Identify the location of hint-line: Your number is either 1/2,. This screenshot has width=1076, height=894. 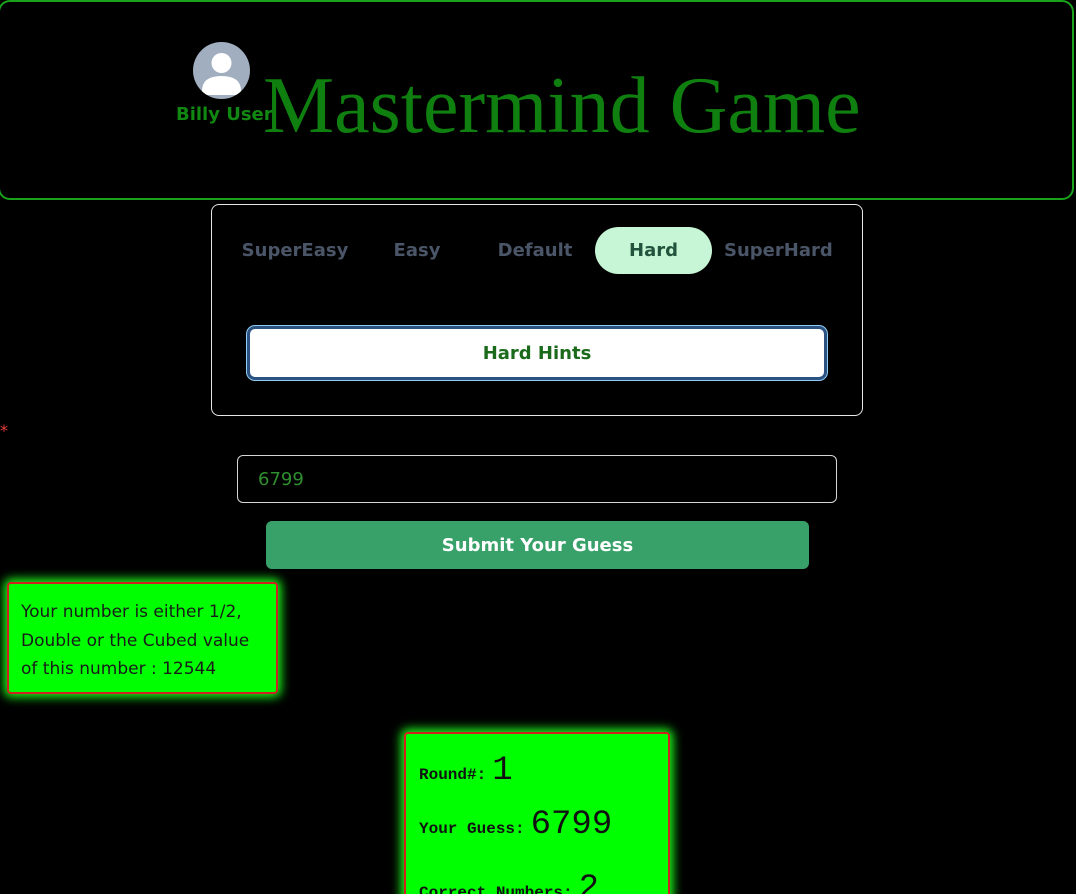
(131, 612).